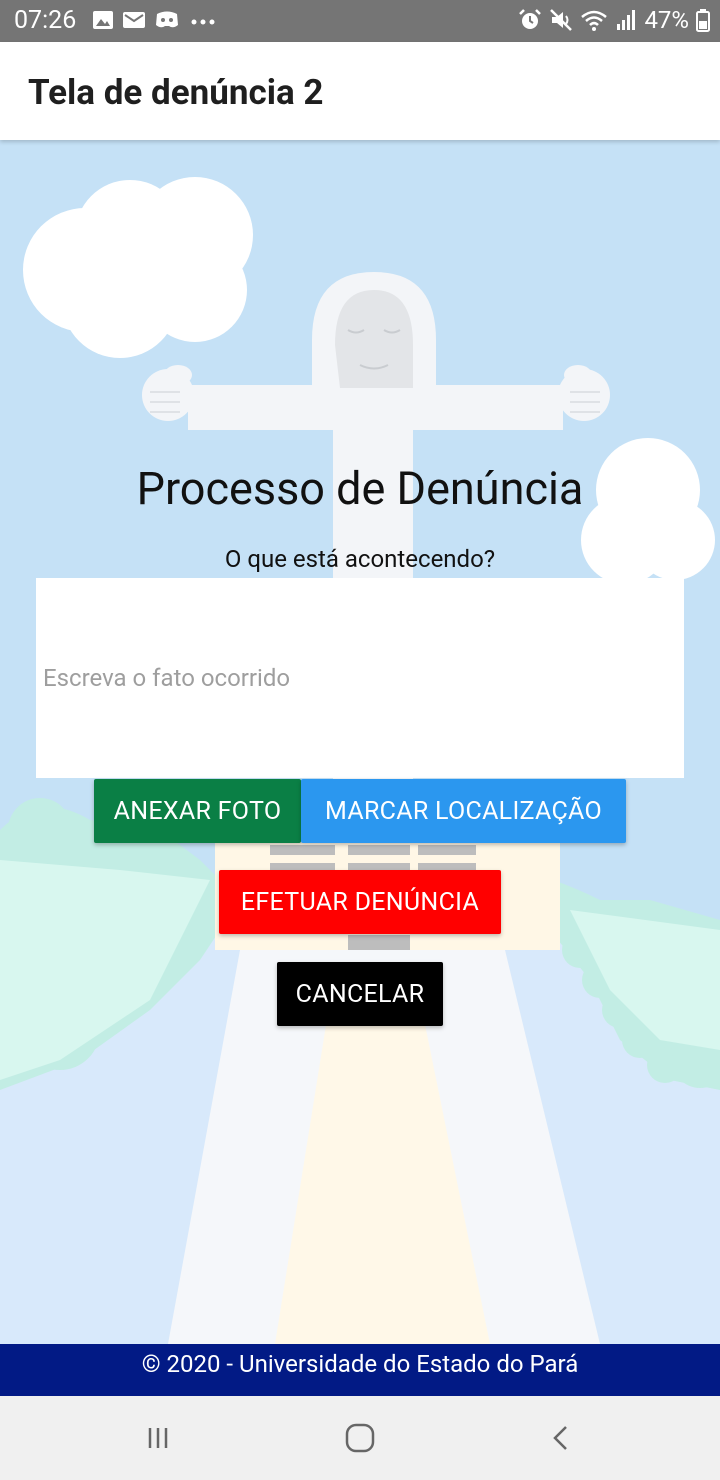 This screenshot has height=1480, width=720. Describe the element at coordinates (360, 21) in the screenshot. I see `status-bar: 07:26 47%` at that location.